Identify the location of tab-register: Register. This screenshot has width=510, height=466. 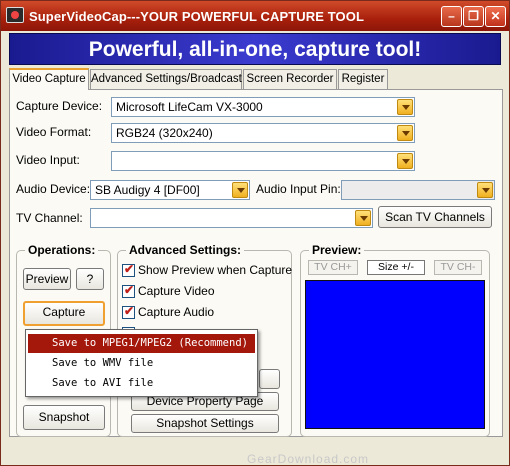
(363, 79).